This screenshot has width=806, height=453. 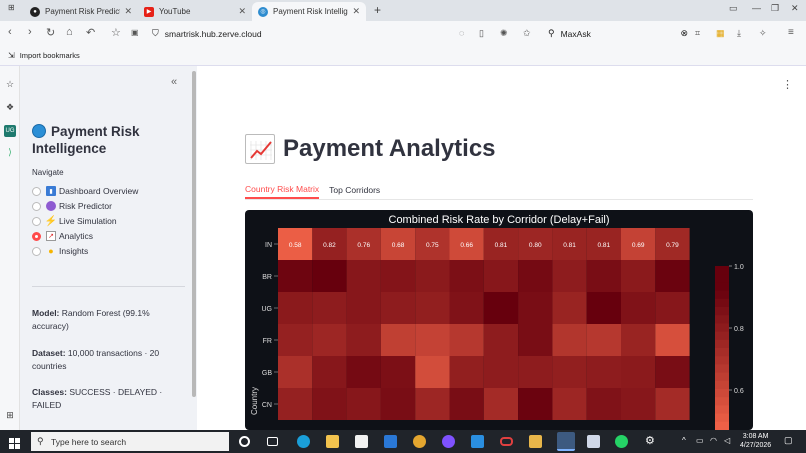 I want to click on tab-title: Payment Risk Intelligenc, so click(x=310, y=11).